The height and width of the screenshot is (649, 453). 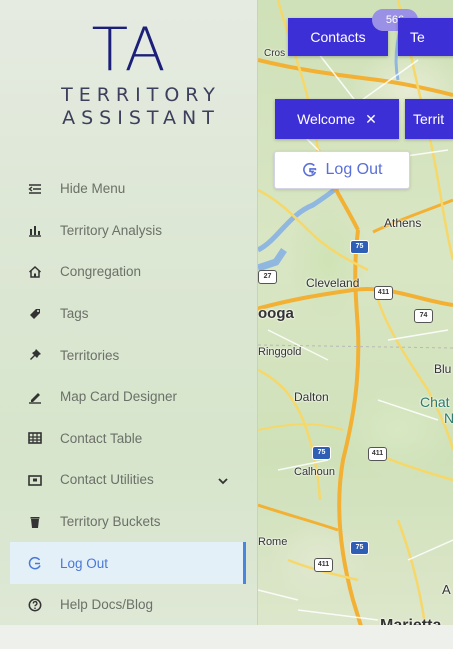 I want to click on logo-text-assistant: ASSISTANT, so click(x=141, y=118).